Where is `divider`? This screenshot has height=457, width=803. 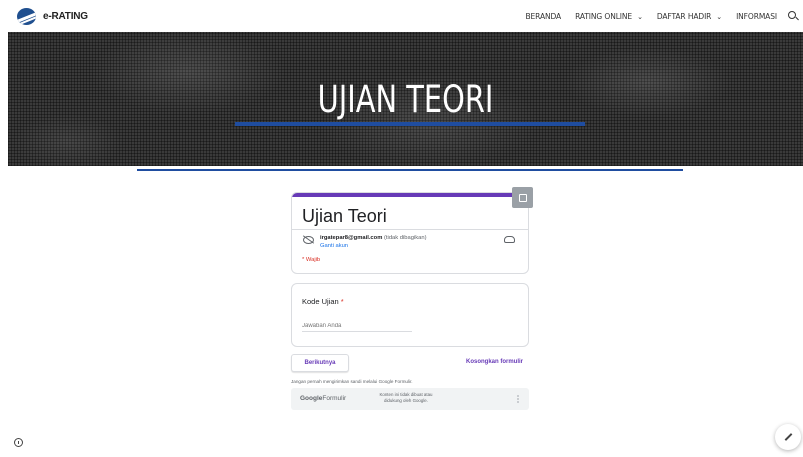 divider is located at coordinates (410, 229).